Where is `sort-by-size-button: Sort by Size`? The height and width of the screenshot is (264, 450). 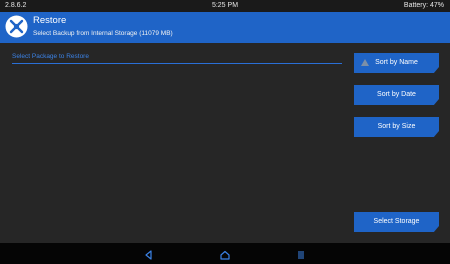 sort-by-size-button: Sort by Size is located at coordinates (396, 127).